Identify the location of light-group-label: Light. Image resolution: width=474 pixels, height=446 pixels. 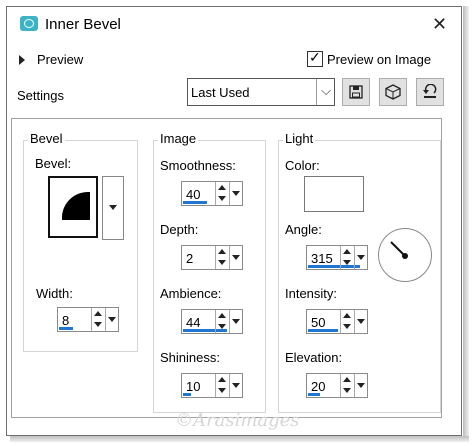
(299, 138).